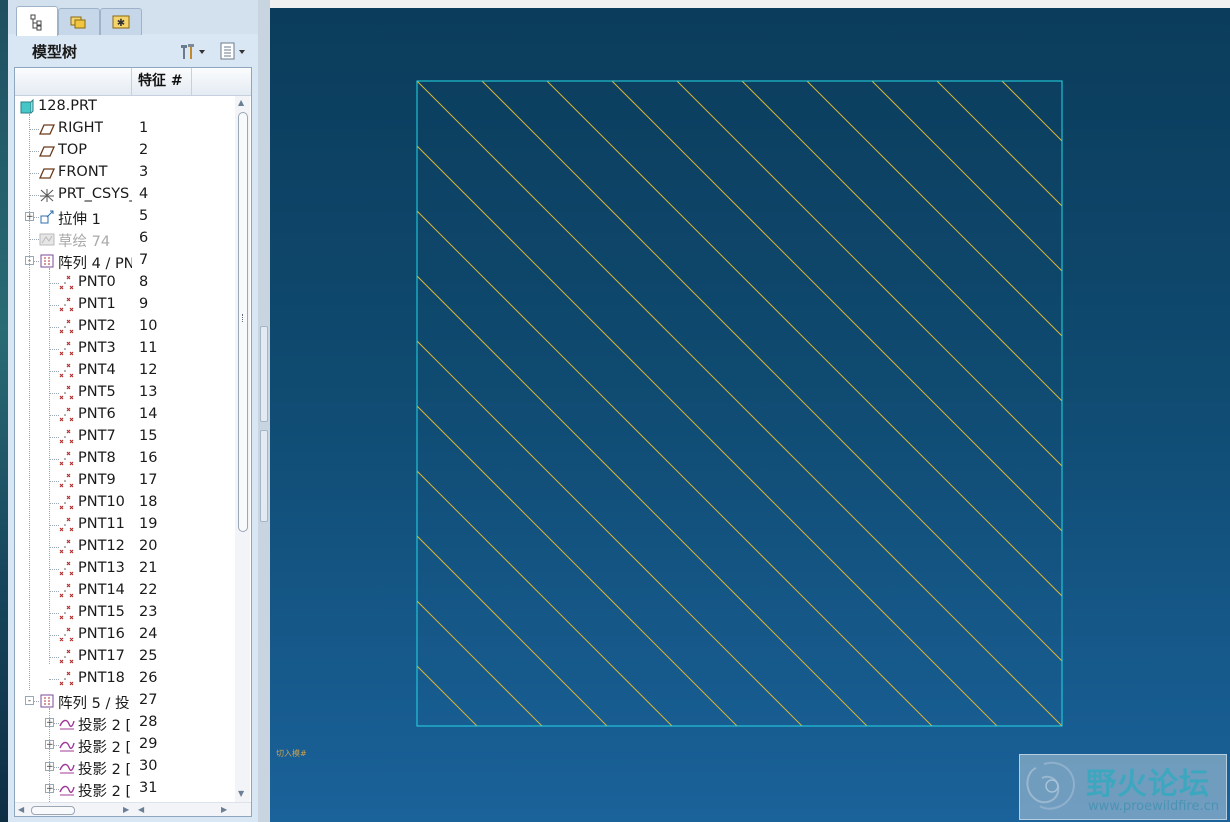 Image resolution: width=1230 pixels, height=822 pixels. What do you see at coordinates (1050, 785) in the screenshot?
I see `watermark-emblem-icon` at bounding box center [1050, 785].